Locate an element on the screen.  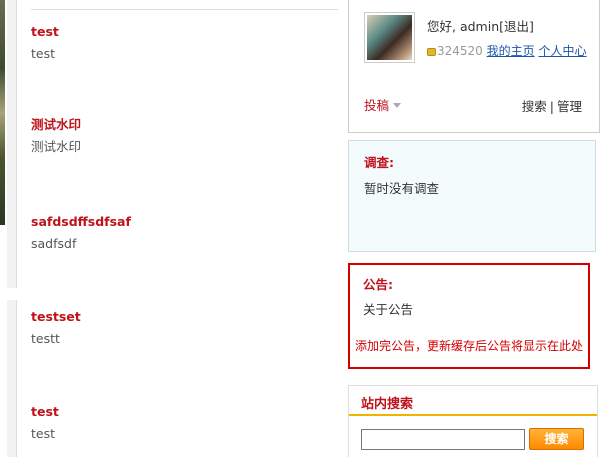
search-link: 搜索 is located at coordinates (534, 106).